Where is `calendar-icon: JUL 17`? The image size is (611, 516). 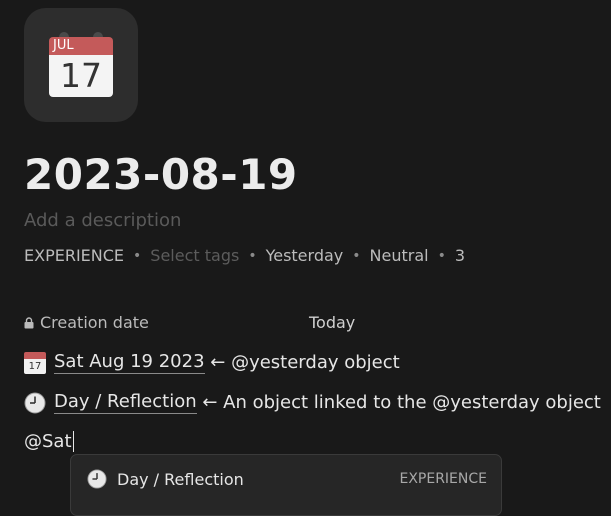
calendar-icon: JUL 17 is located at coordinates (81, 65).